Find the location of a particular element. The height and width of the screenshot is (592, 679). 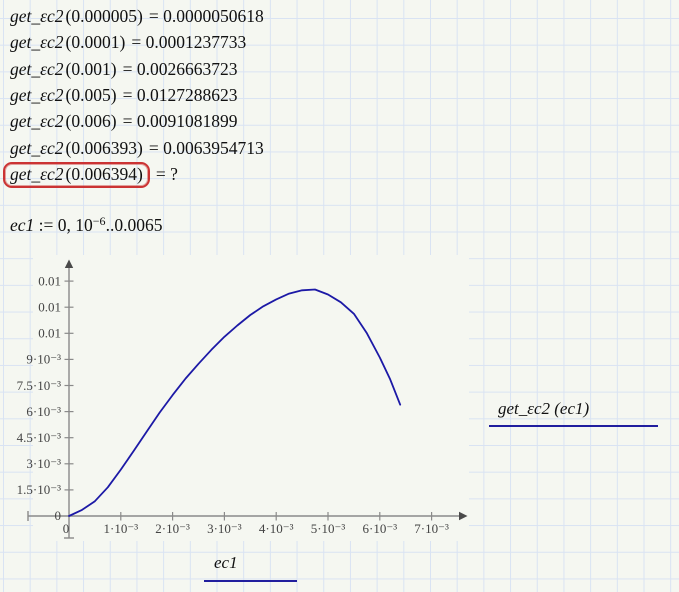

x-tick-label: 6·10⁻³ is located at coordinates (380, 528).